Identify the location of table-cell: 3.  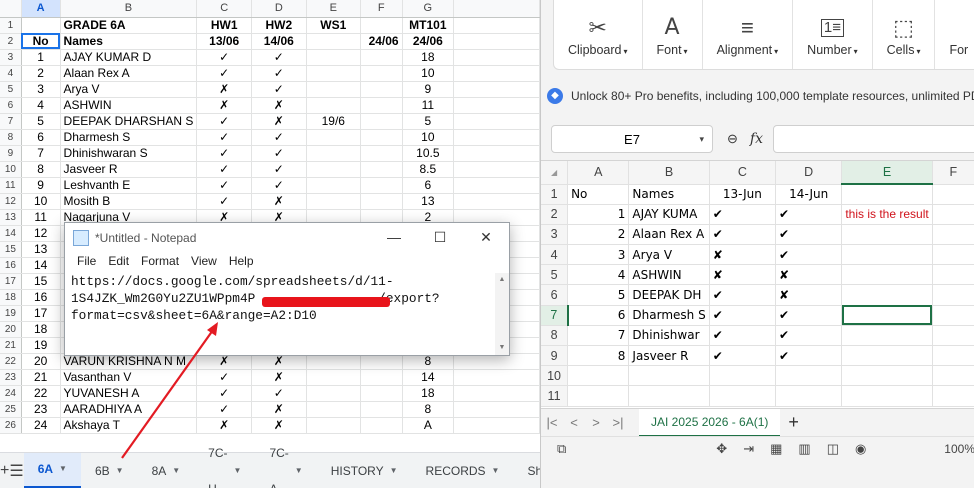
(41, 89).